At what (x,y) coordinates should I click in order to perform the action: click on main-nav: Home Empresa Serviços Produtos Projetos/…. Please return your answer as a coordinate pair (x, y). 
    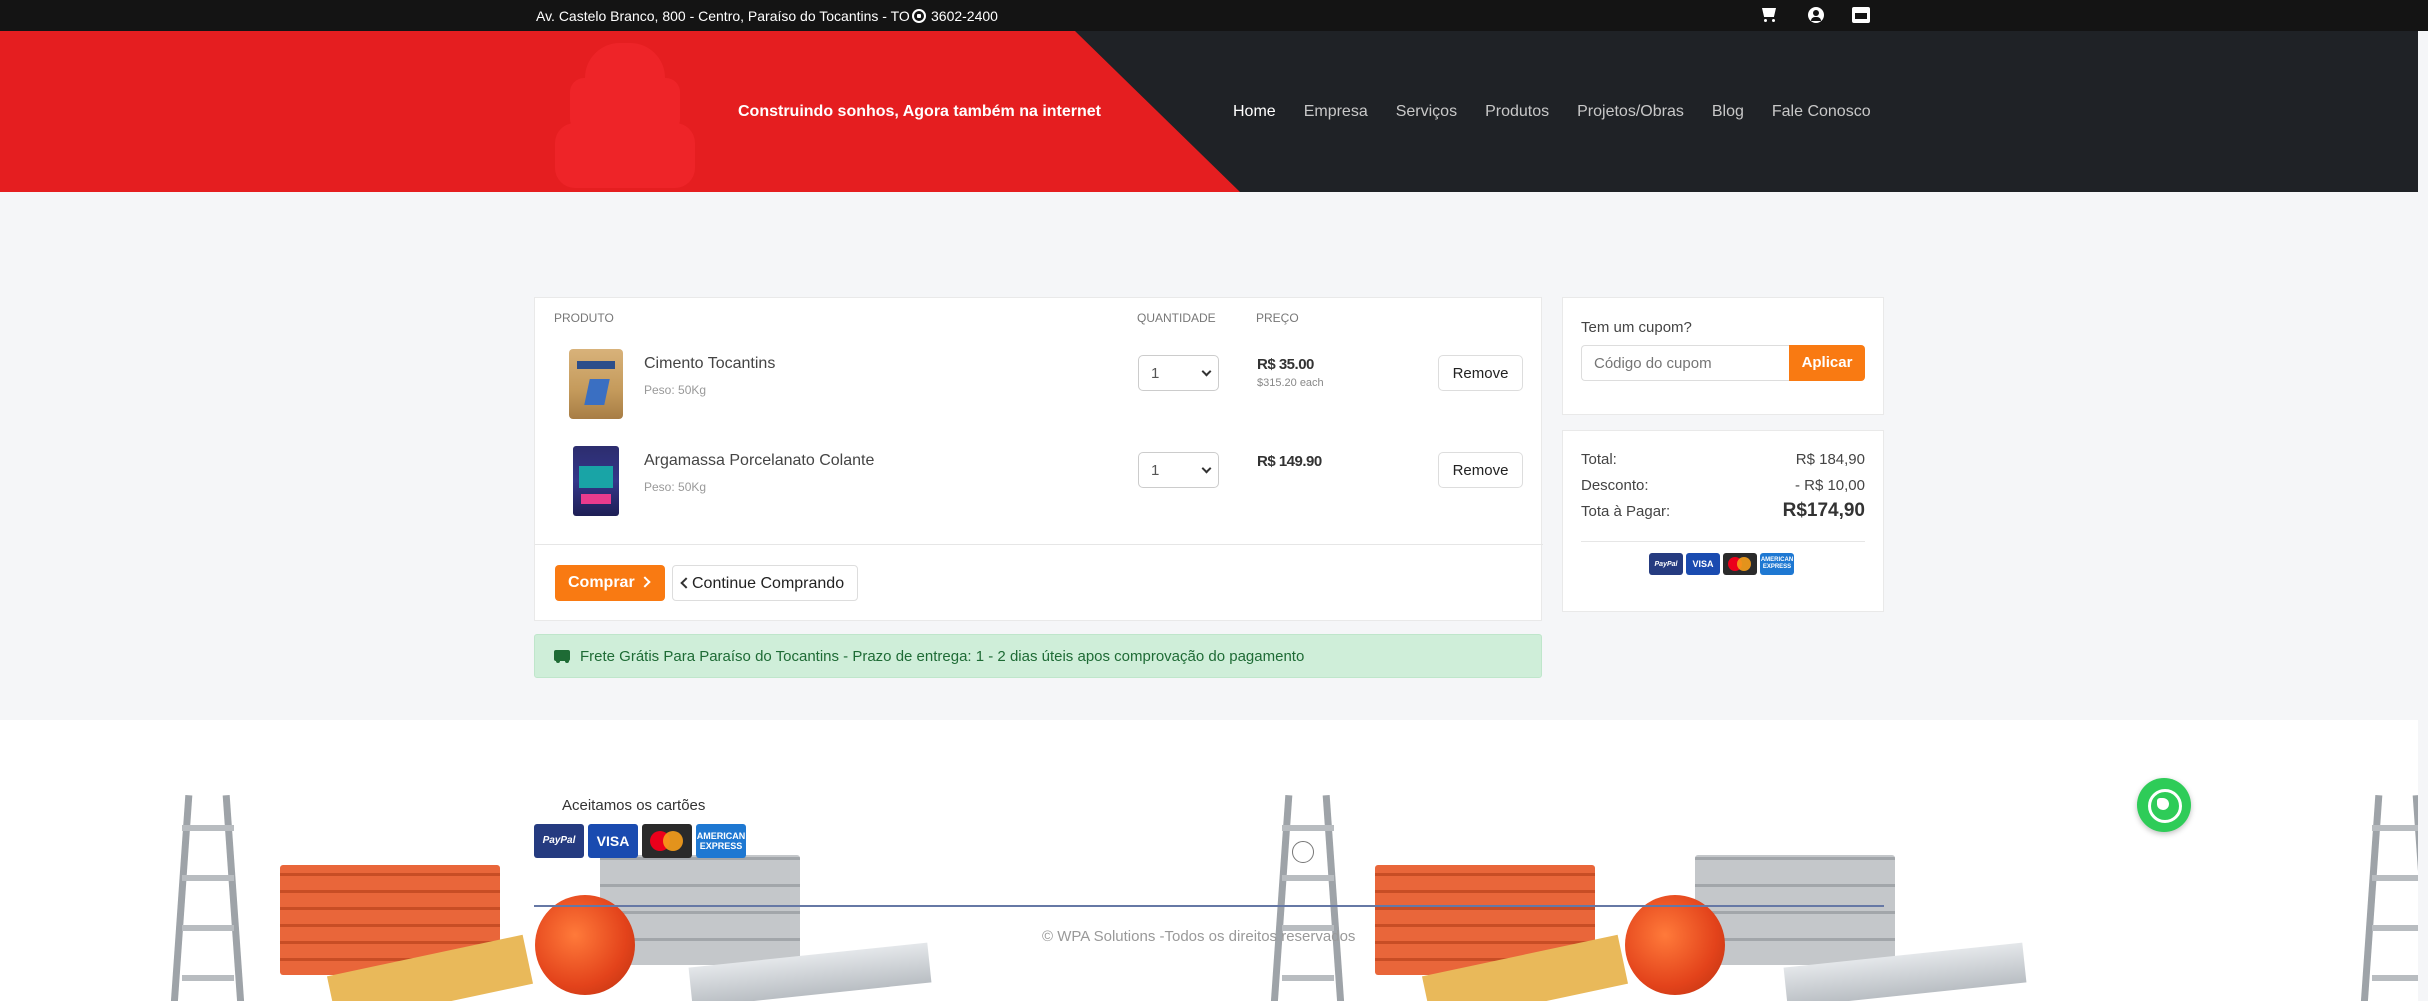
    Looking at the image, I should click on (1566, 112).